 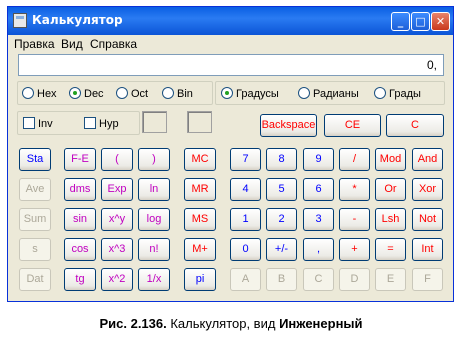 What do you see at coordinates (133, 323) in the screenshot?
I see `caption-prefix: Рис. 2.136.` at bounding box center [133, 323].